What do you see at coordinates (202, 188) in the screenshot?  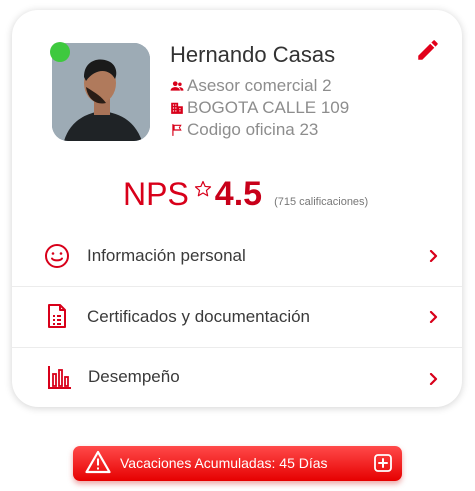 I see `star-outline-icon` at bounding box center [202, 188].